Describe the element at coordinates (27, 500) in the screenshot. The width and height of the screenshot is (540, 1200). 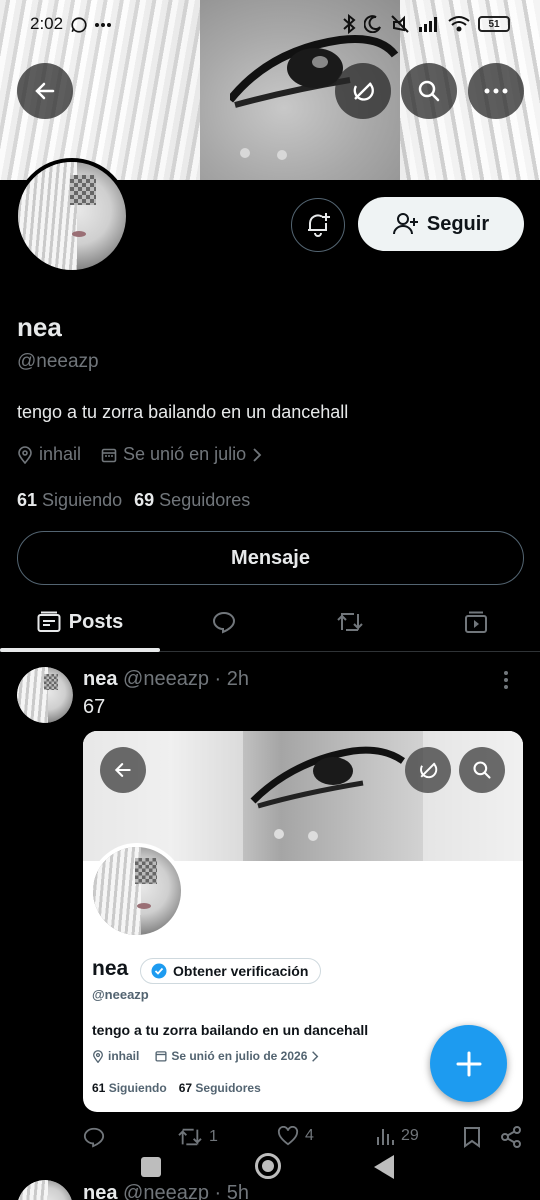
I see `following-count: 61` at that location.